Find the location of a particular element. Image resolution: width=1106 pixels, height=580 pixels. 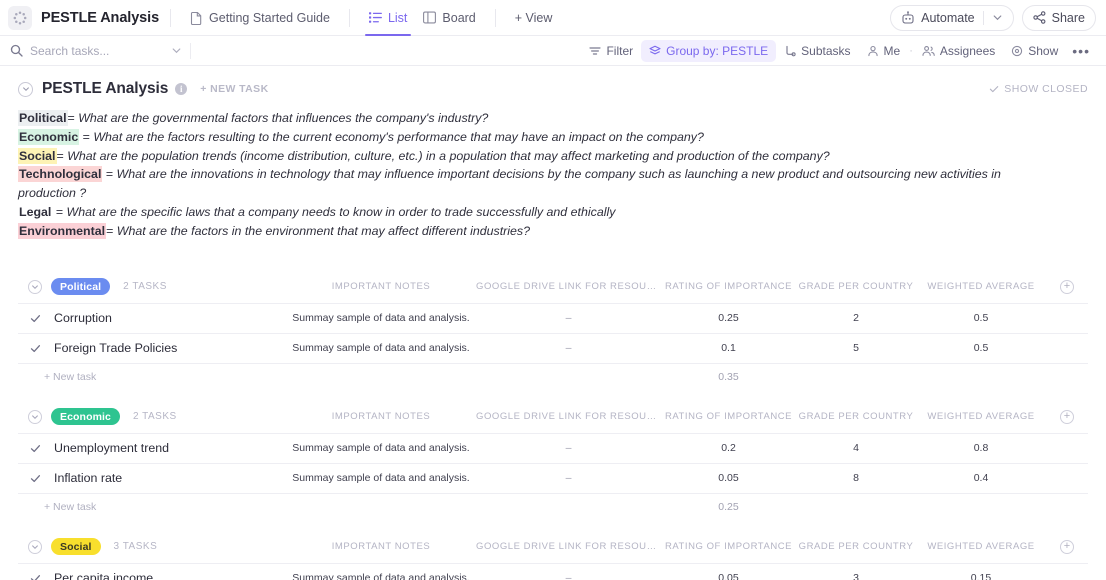

tab-list: List is located at coordinates (388, 18).